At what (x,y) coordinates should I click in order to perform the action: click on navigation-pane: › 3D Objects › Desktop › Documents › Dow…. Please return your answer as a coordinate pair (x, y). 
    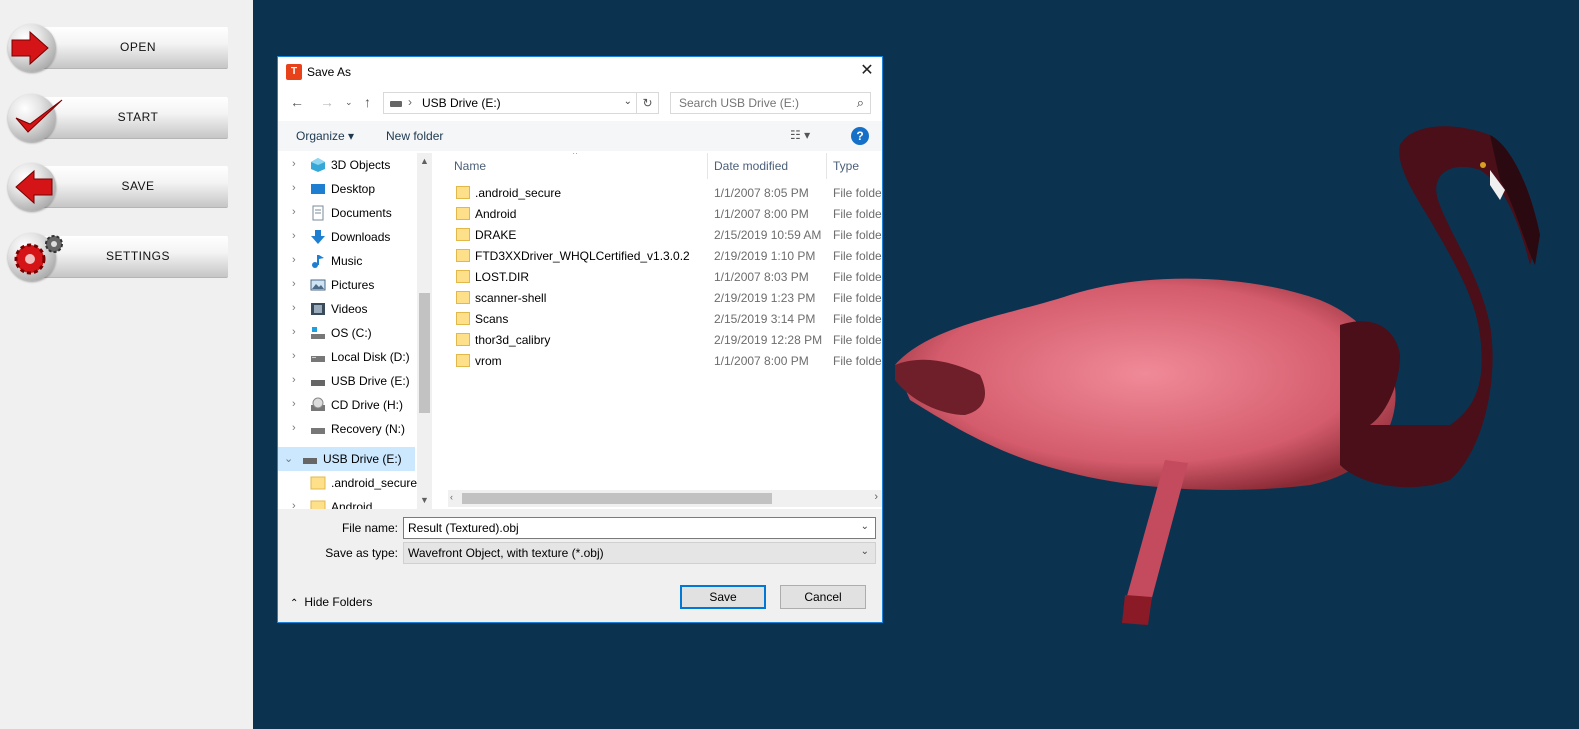
    Looking at the image, I should click on (355, 331).